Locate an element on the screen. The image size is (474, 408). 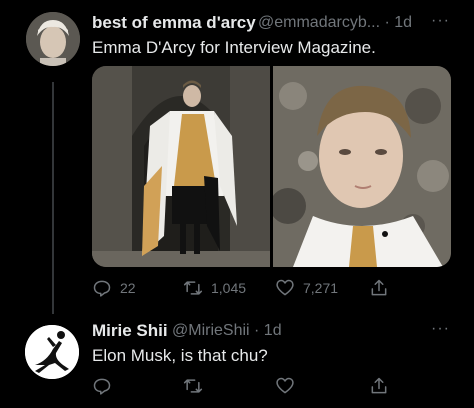
reply-count: 22 is located at coordinates (128, 288).